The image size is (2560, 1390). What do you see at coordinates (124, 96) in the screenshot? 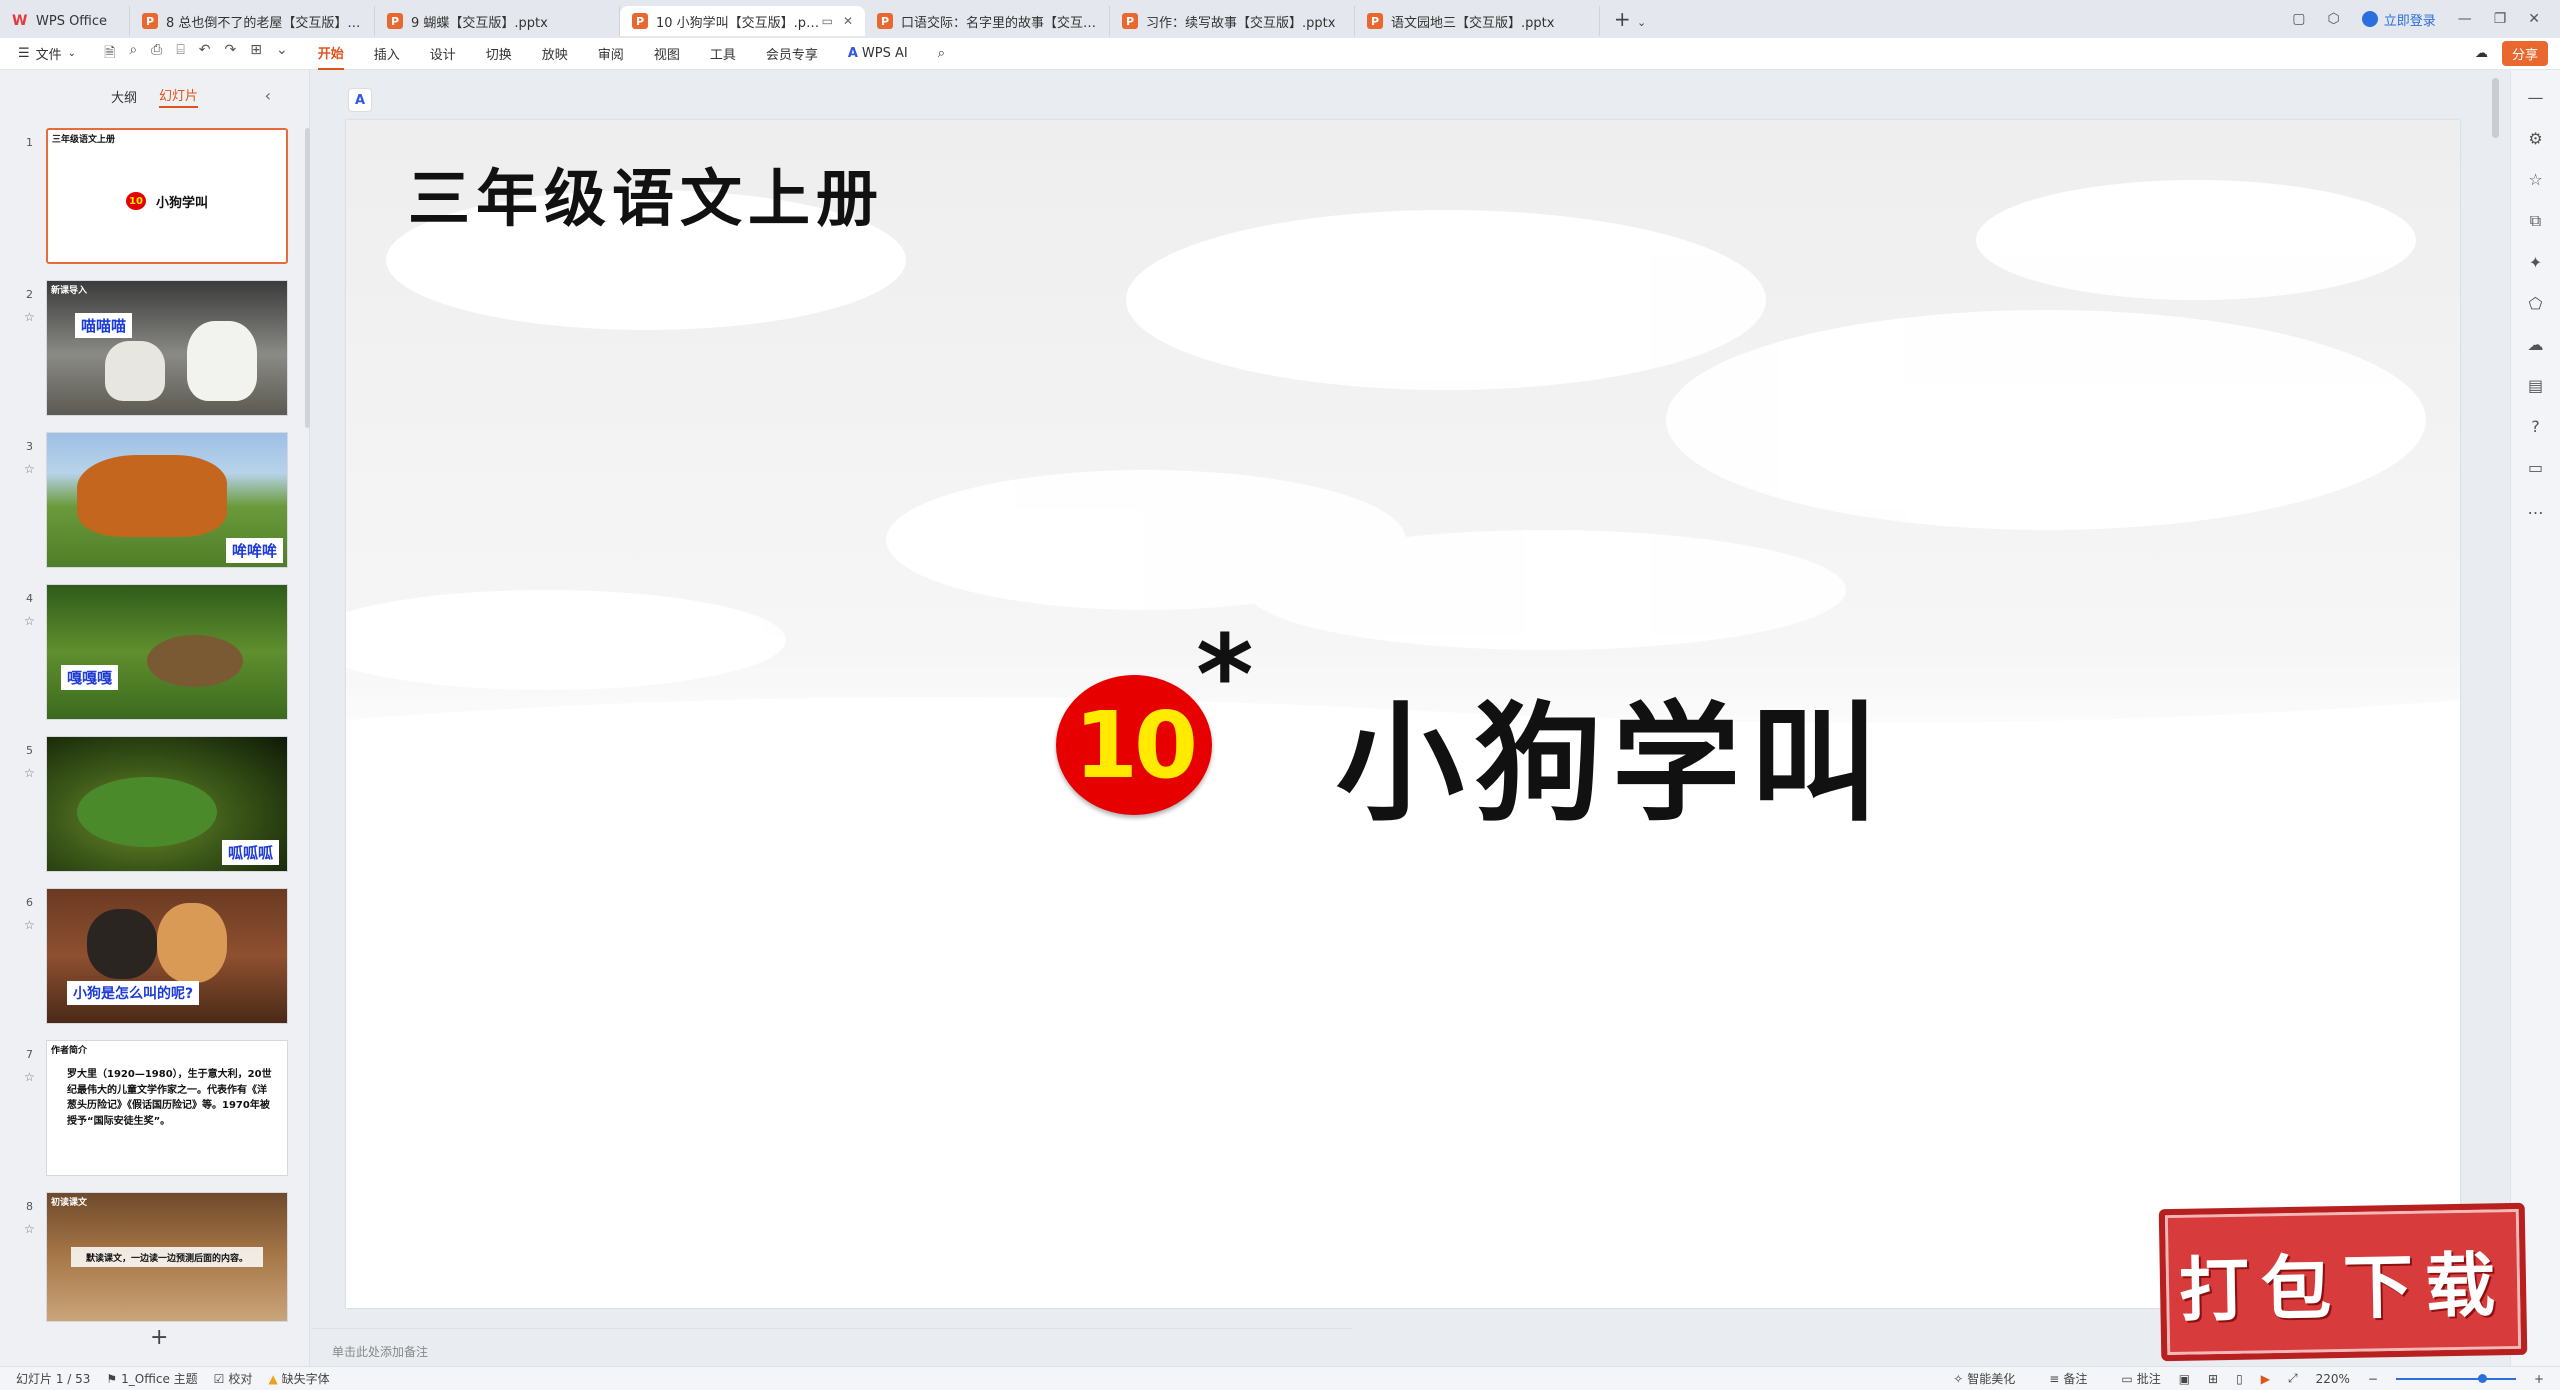
I see `tab-outline: 大纲` at bounding box center [124, 96].